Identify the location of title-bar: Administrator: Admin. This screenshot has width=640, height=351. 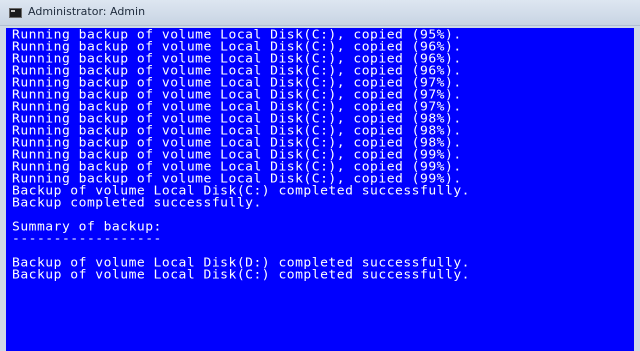
(320, 13).